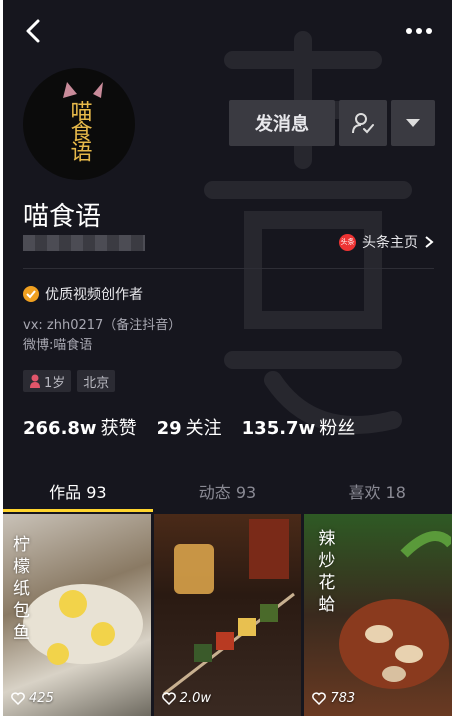  Describe the element at coordinates (327, 572) in the screenshot. I see `video-caption: 辣炒花蛤` at that location.